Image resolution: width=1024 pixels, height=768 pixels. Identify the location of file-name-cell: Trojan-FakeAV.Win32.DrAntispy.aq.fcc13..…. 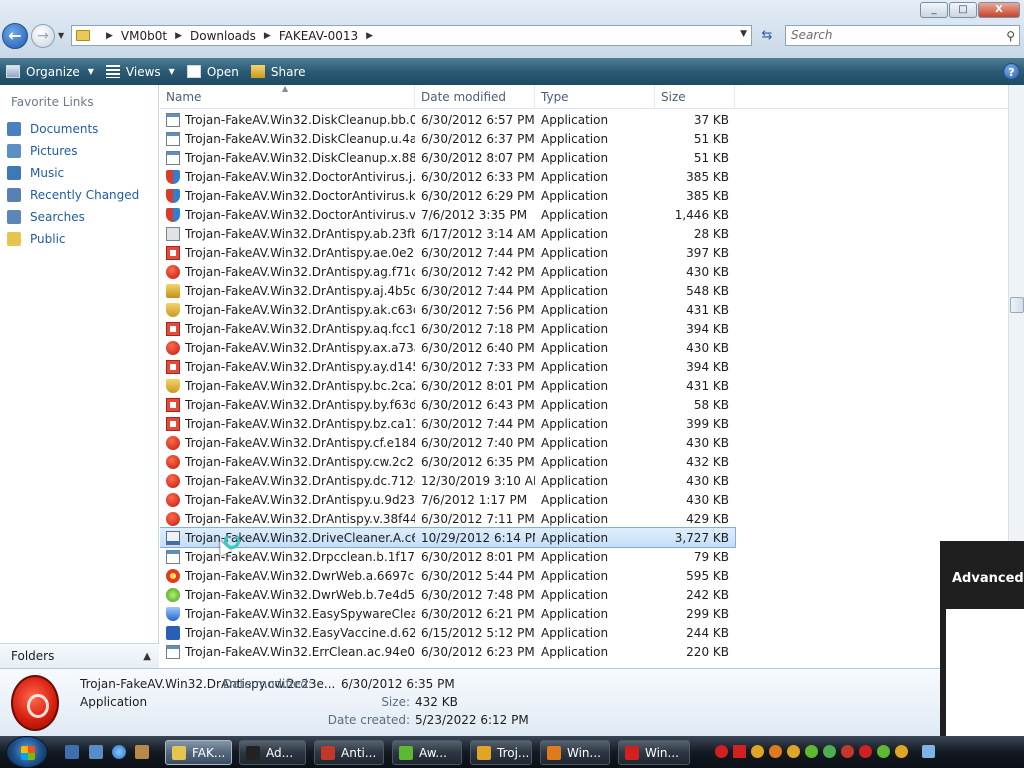
(287, 328).